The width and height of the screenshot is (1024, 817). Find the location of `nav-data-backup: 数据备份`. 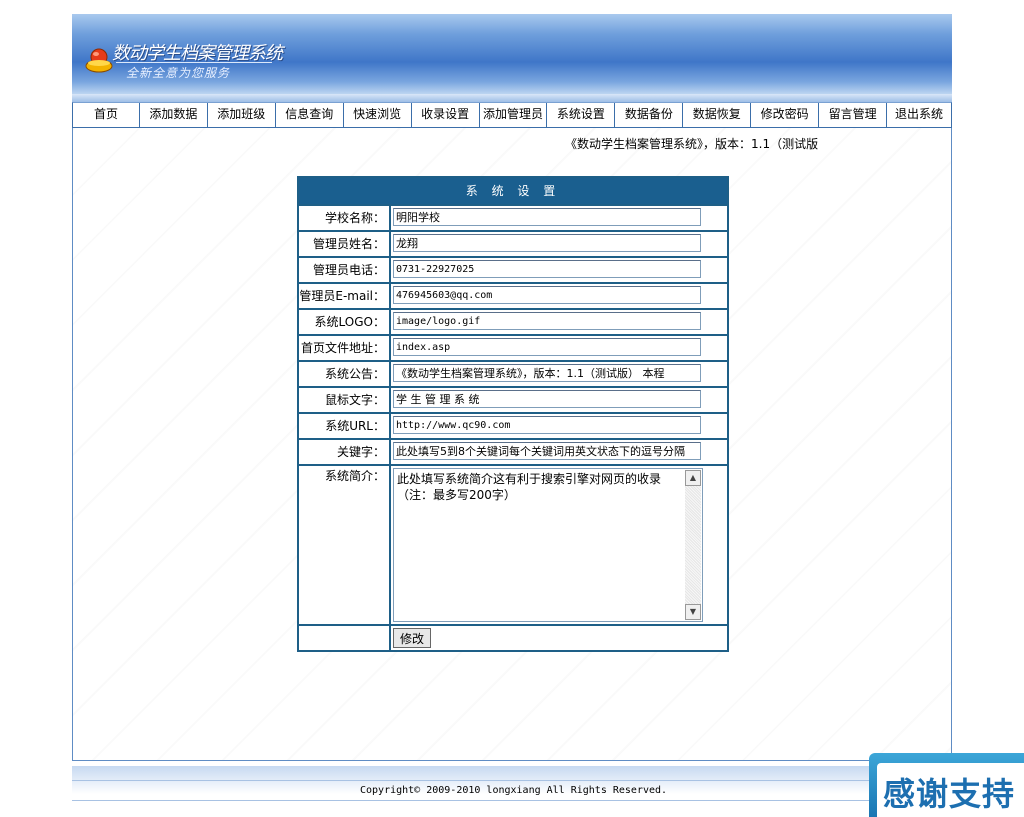

nav-data-backup: 数据备份 is located at coordinates (648, 115).